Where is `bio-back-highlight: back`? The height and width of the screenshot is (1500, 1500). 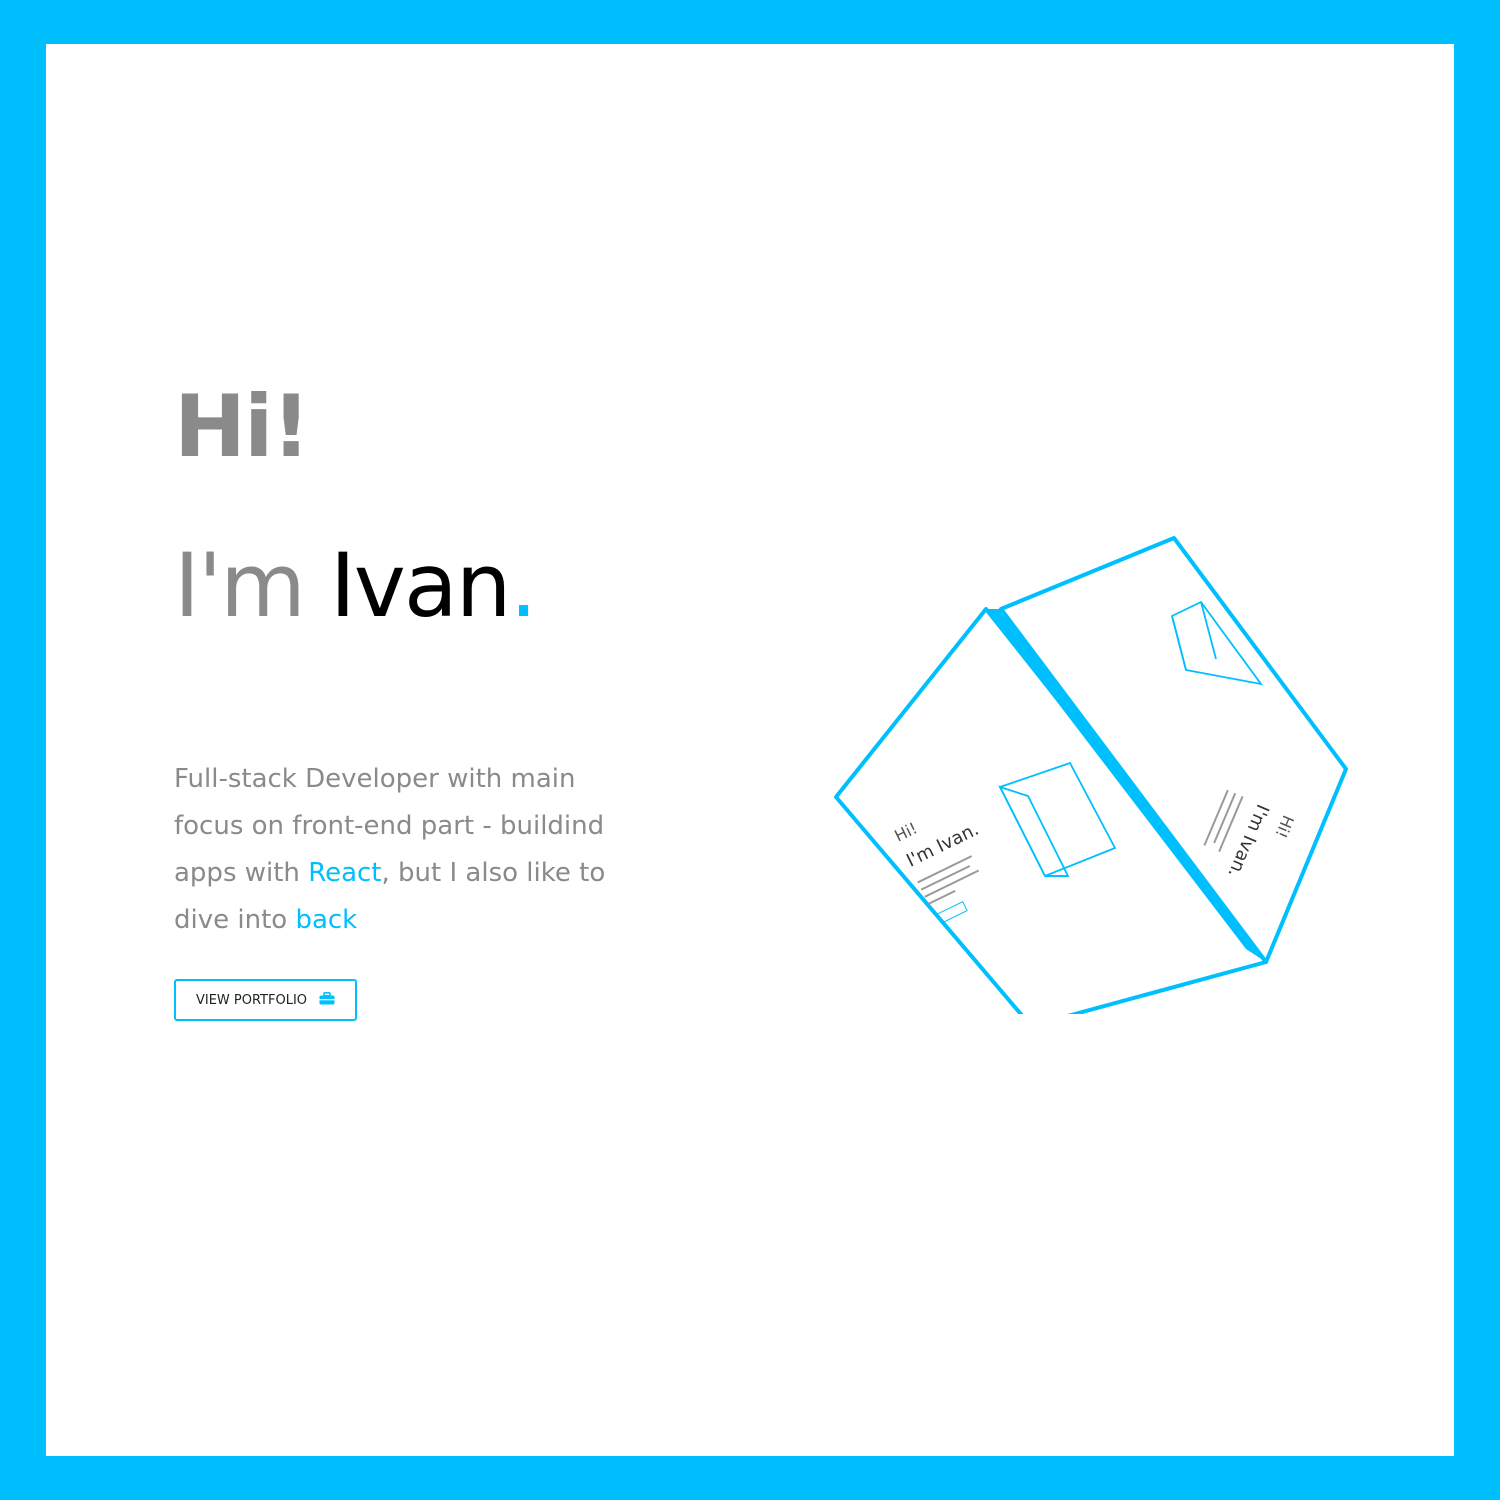 bio-back-highlight: back is located at coordinates (326, 920).